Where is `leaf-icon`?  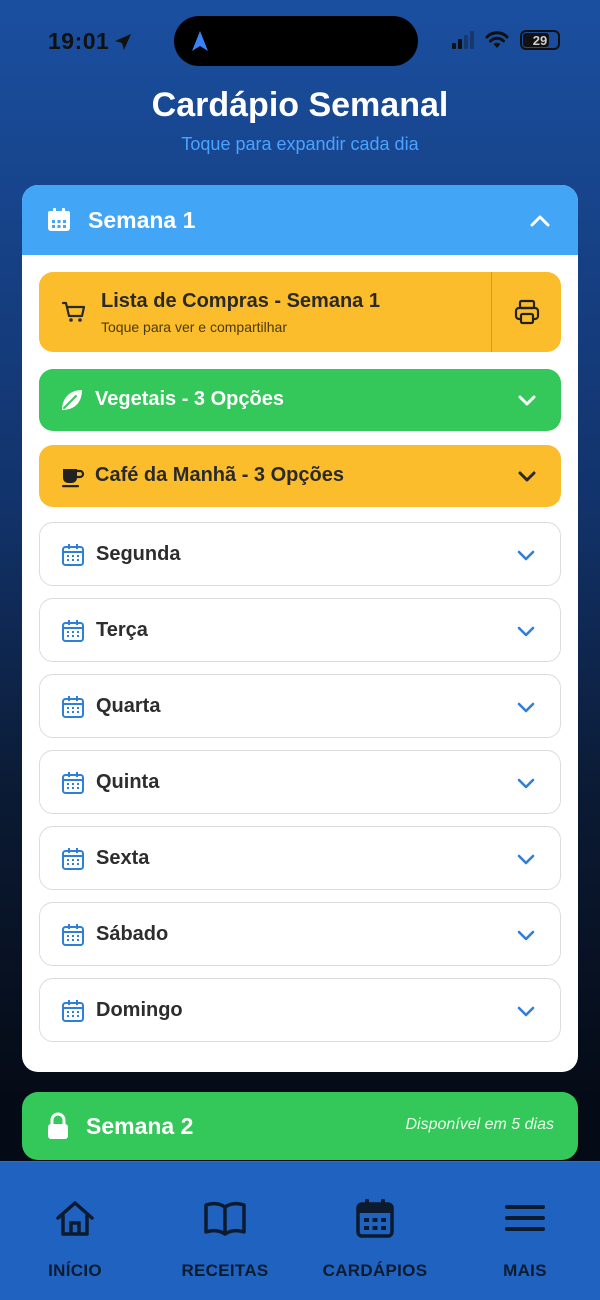 leaf-icon is located at coordinates (72, 400).